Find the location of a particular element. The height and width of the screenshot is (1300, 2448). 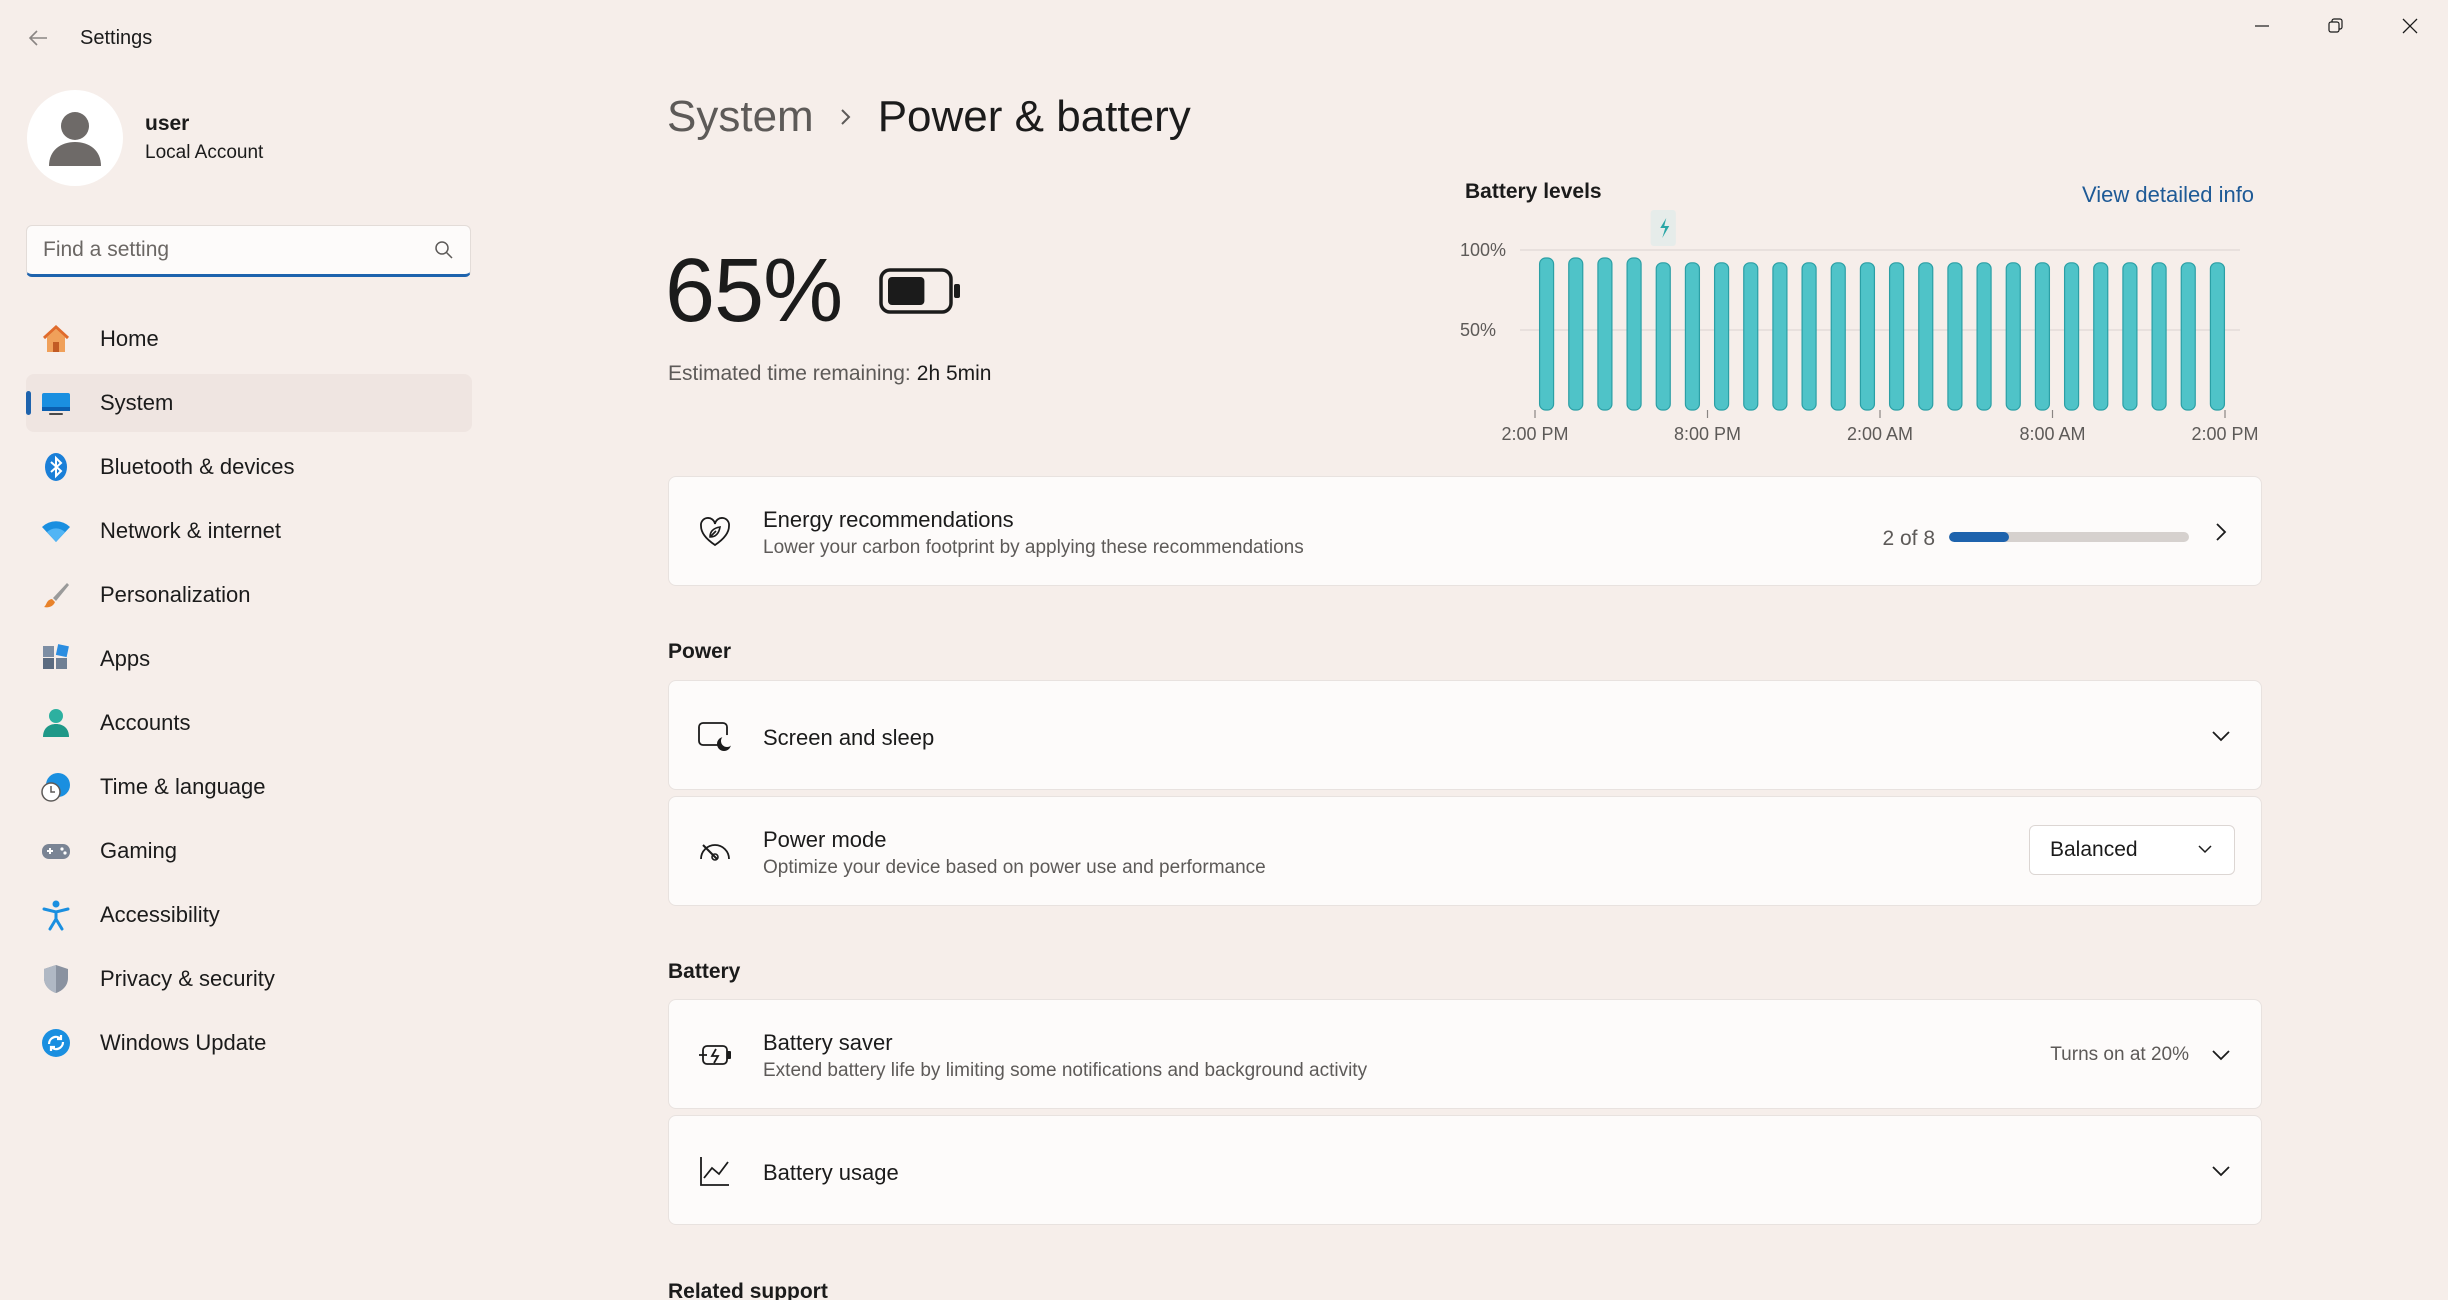

sidebar-item-time-language: Time & language is located at coordinates (249, 787).